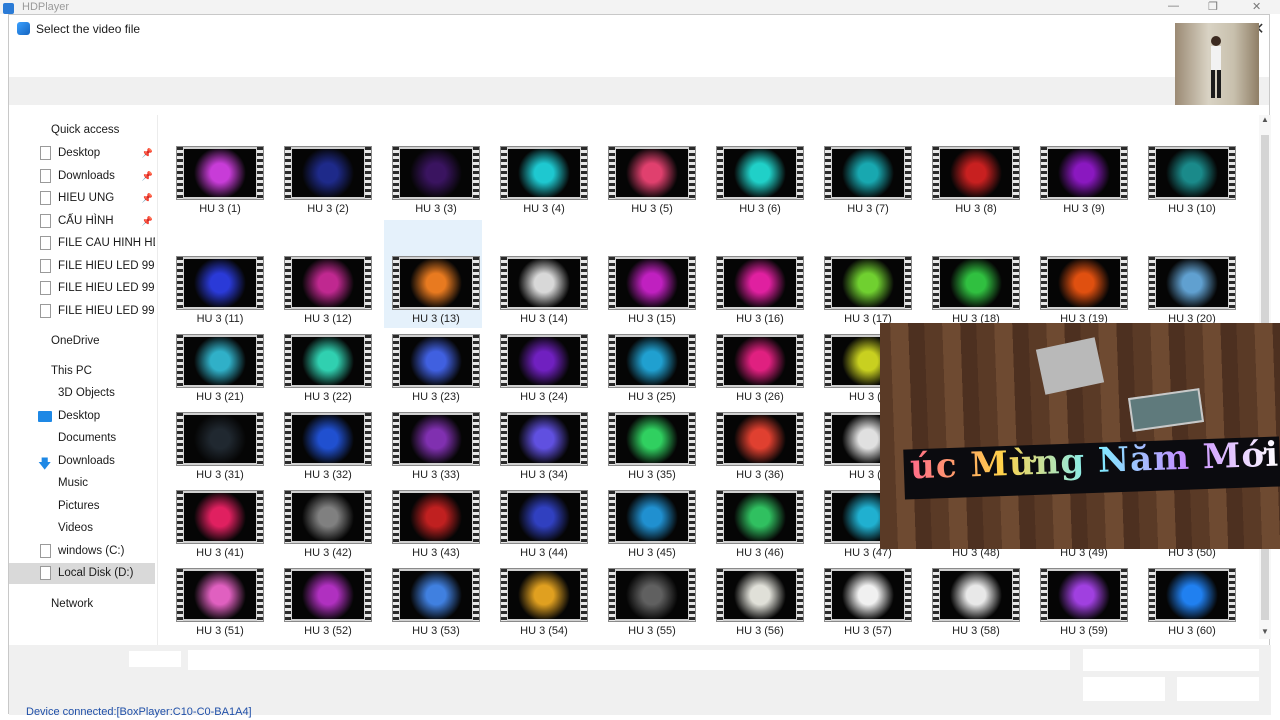 The height and width of the screenshot is (720, 1280). I want to click on controller-box, so click(1070, 366).